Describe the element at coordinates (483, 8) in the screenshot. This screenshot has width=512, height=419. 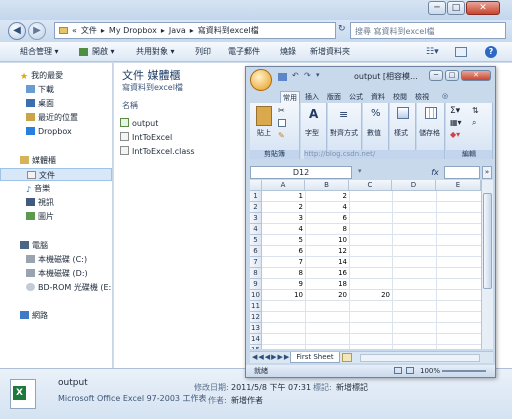
I see `close-button: ✕` at that location.